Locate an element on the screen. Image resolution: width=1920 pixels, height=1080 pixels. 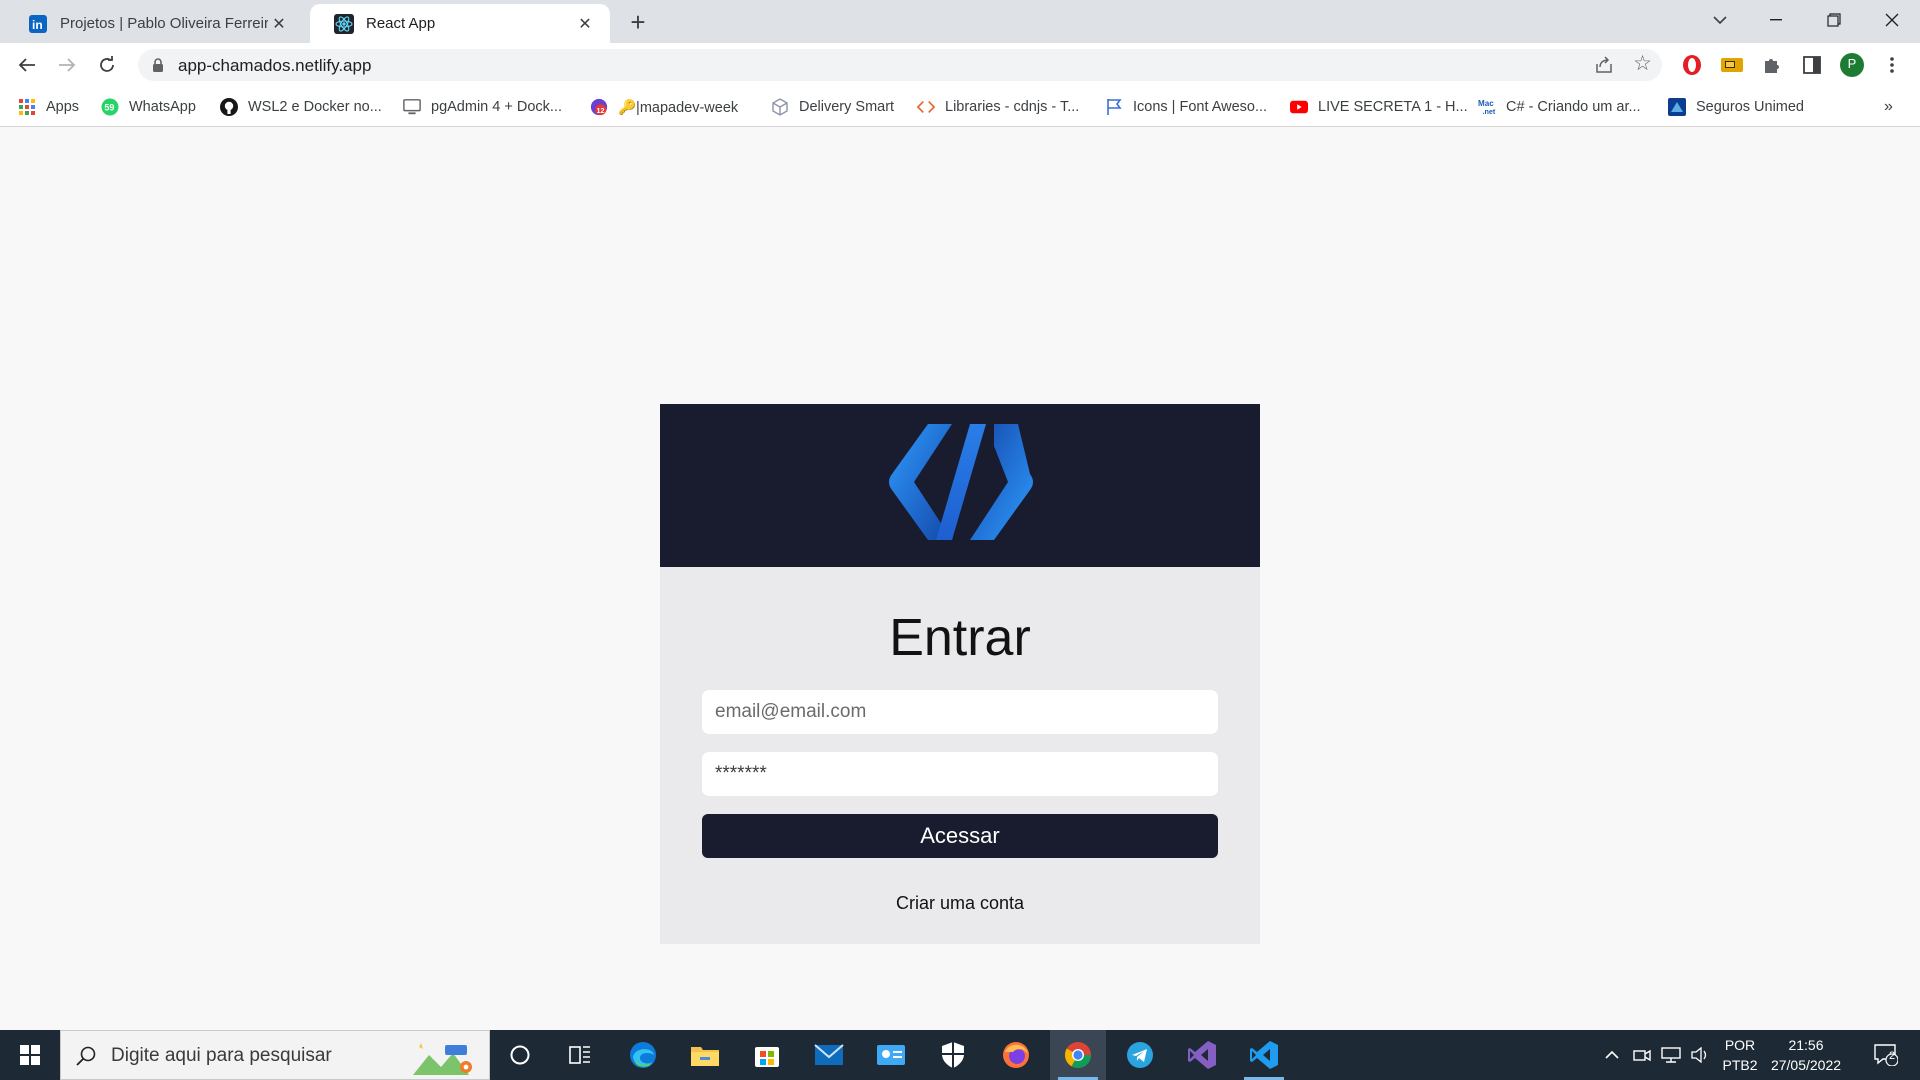
bookmark-star-icon: ☆ is located at coordinates (1642, 63).